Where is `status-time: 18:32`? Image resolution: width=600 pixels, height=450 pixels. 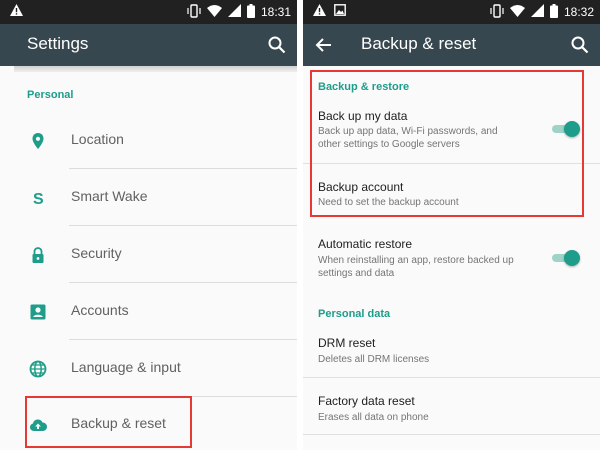 status-time: 18:32 is located at coordinates (578, 12).